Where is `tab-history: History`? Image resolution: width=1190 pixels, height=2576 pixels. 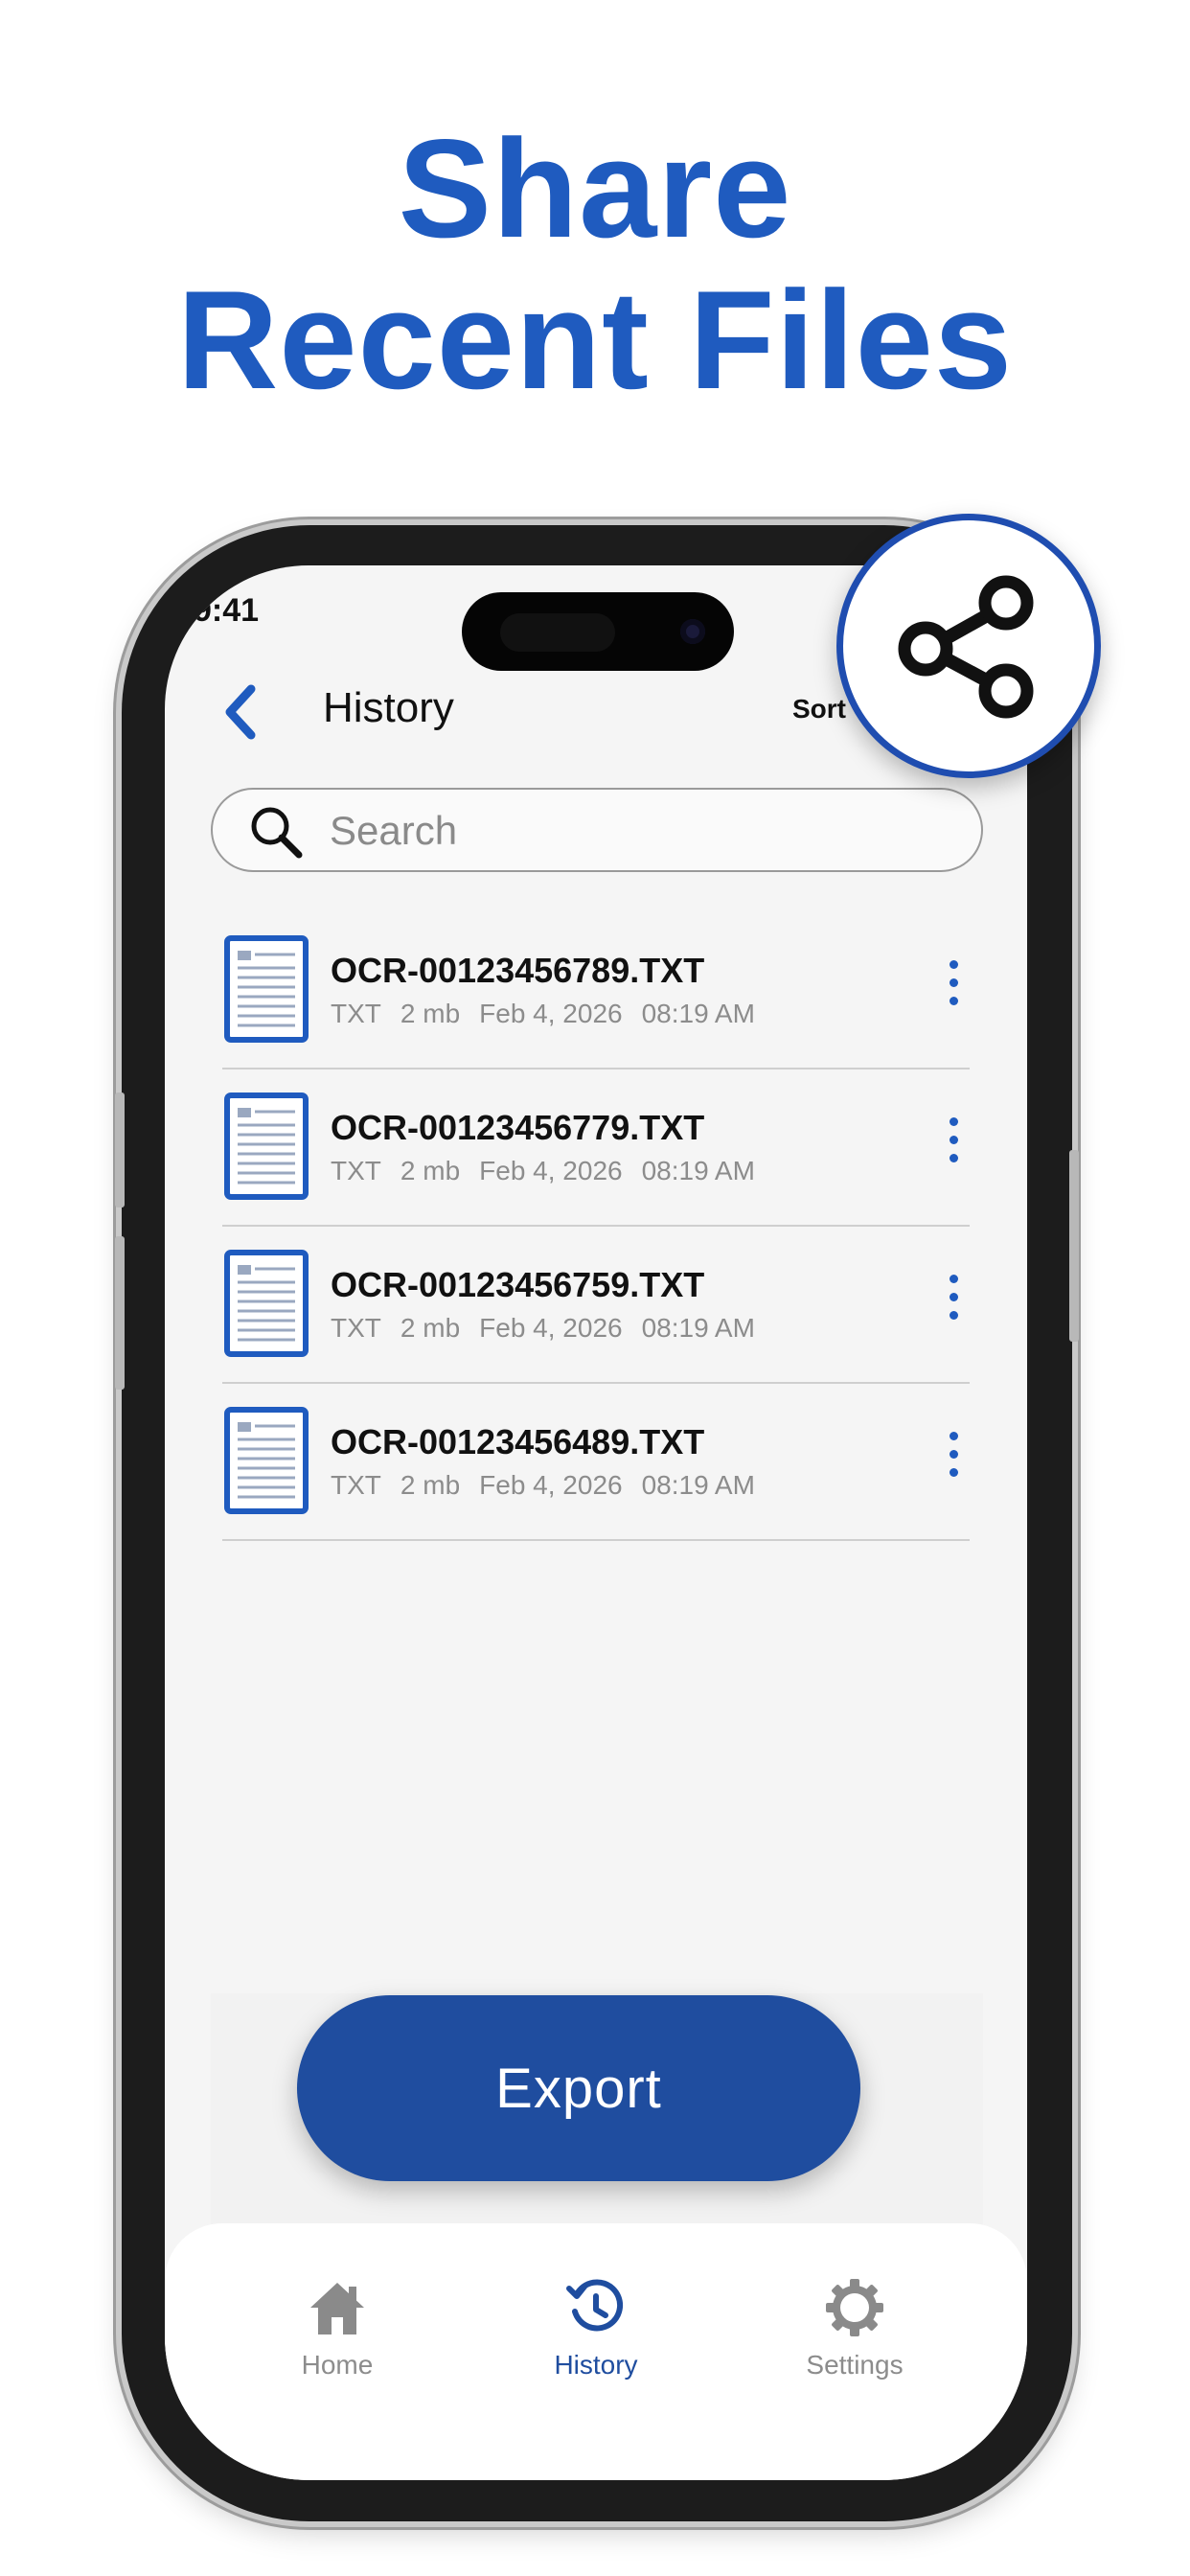 tab-history: History is located at coordinates (596, 2325).